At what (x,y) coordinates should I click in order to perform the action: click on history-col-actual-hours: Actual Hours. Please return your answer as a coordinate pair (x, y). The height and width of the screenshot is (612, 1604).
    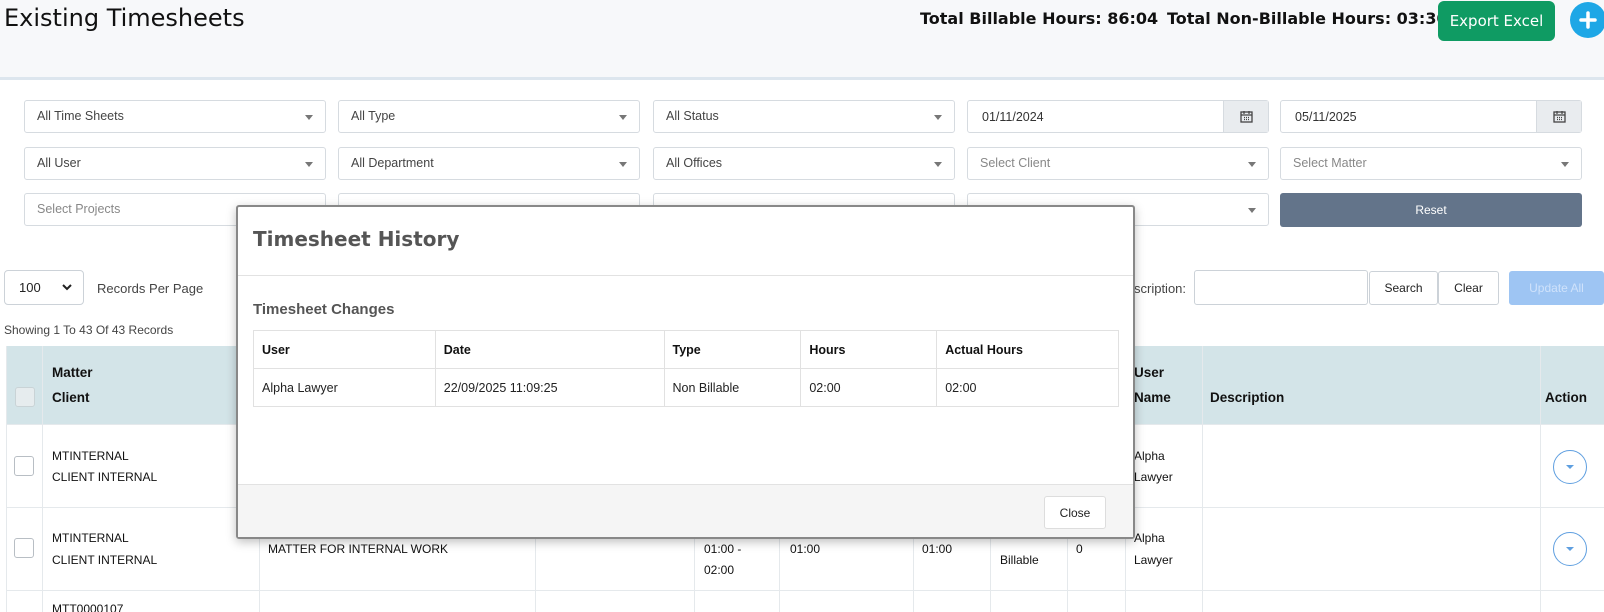
    Looking at the image, I should click on (1027, 349).